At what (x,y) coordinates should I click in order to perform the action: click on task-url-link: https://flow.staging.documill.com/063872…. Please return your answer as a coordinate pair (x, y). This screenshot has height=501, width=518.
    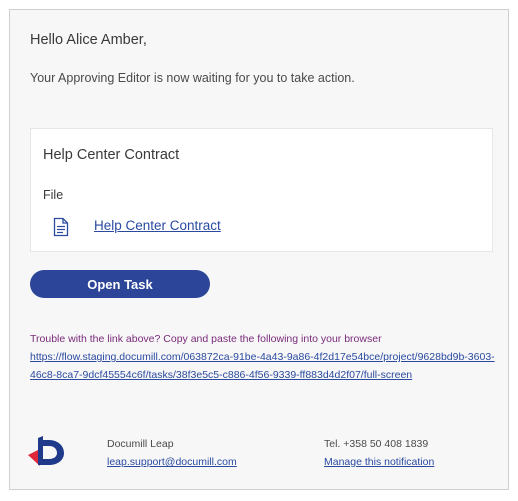
    Looking at the image, I should click on (262, 366).